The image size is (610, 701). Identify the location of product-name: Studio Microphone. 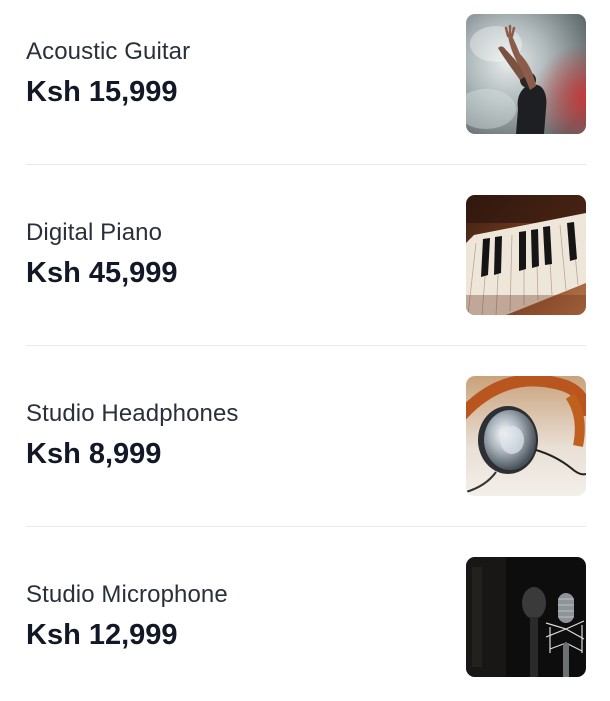
(127, 594).